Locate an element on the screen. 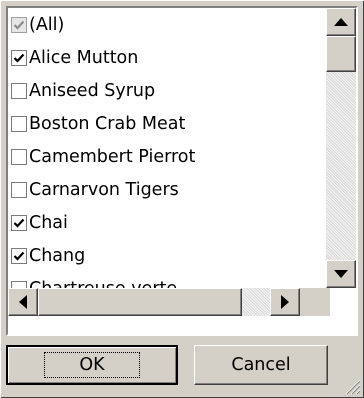  horizontal-scrollbar is located at coordinates (154, 302).